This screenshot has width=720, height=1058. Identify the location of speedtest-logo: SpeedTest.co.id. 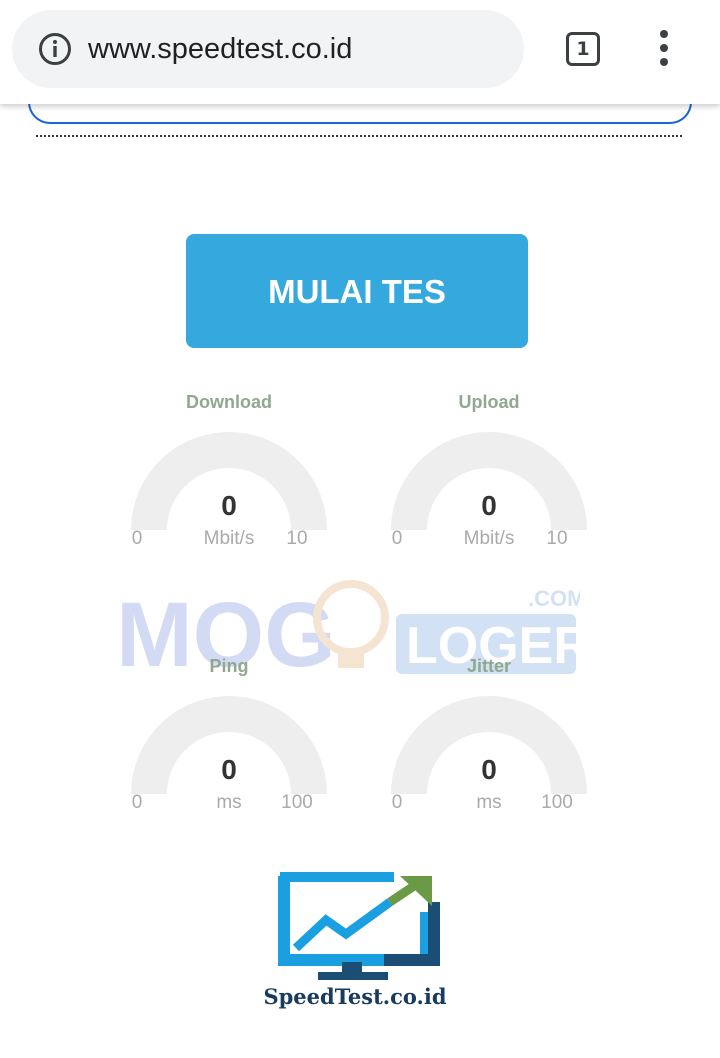
(355, 946).